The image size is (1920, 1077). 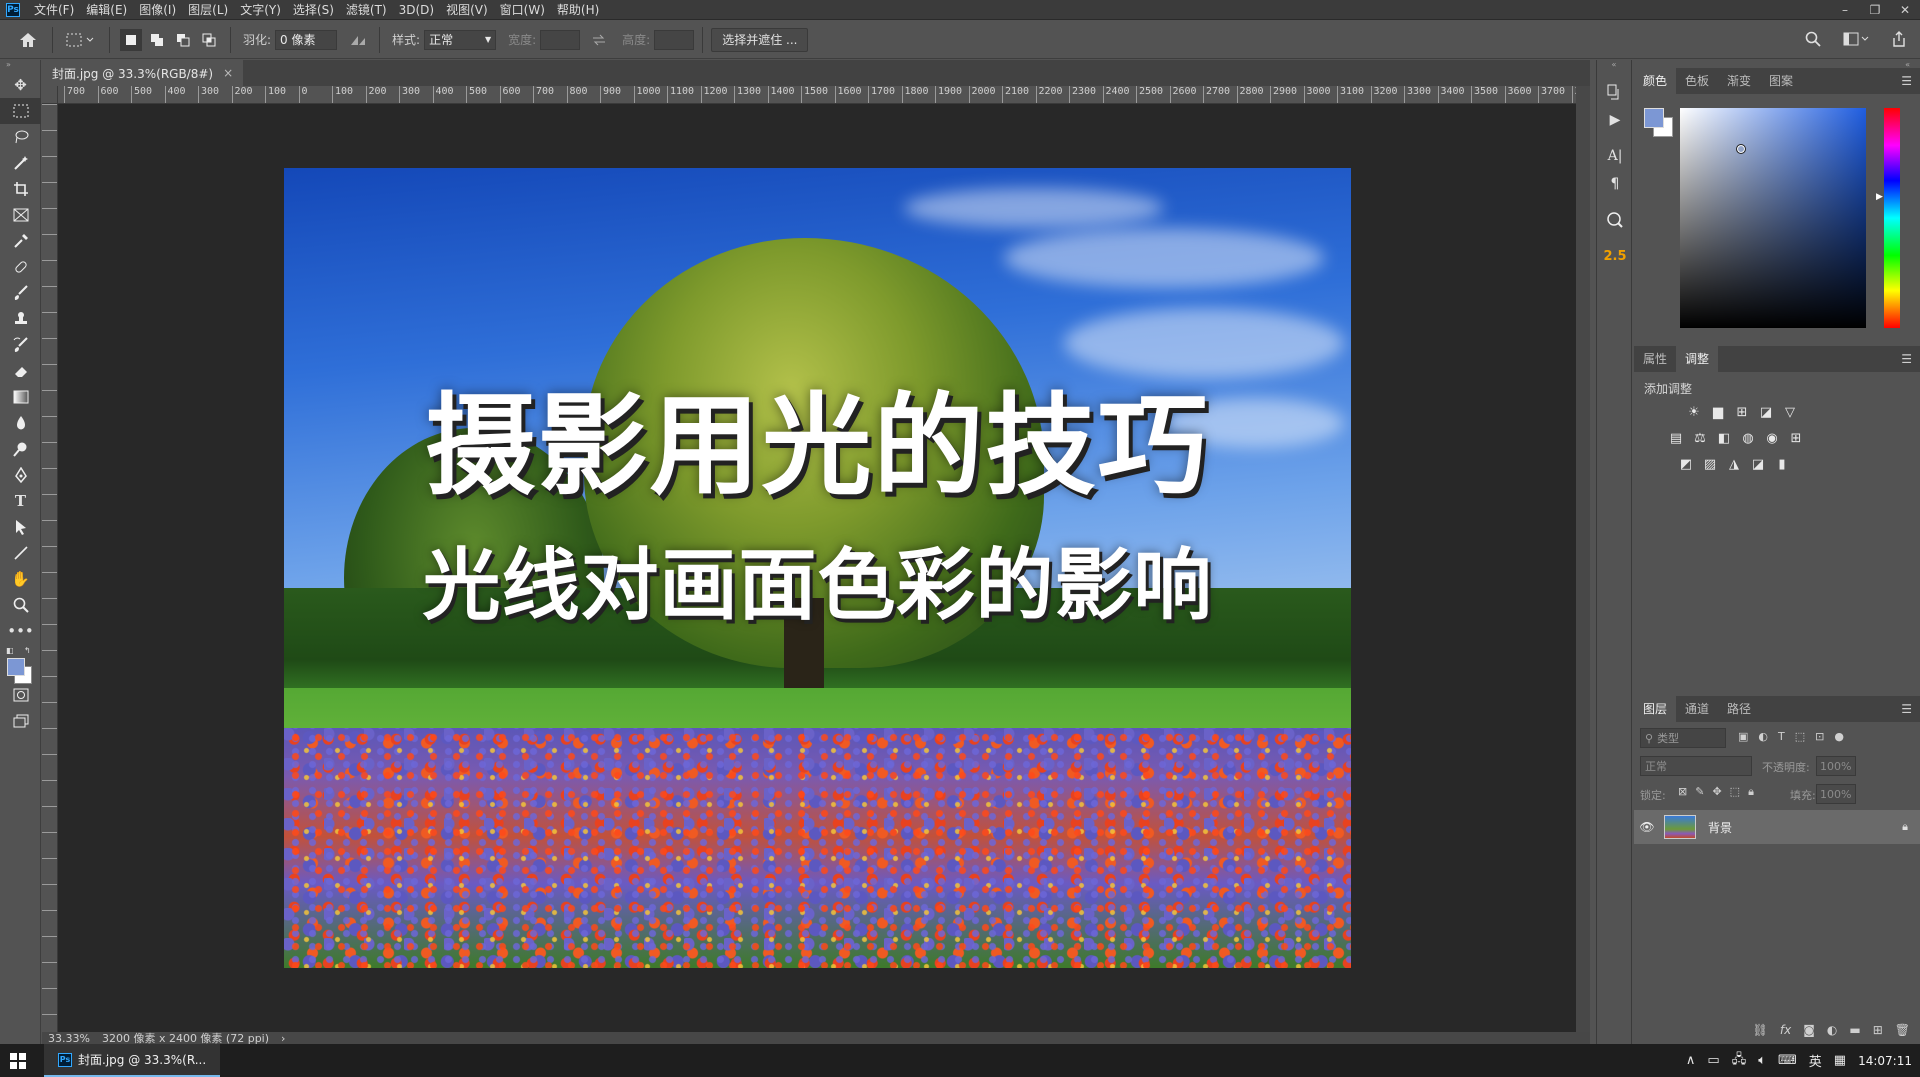 What do you see at coordinates (1836, 766) in the screenshot?
I see `opacity-input: 100%` at bounding box center [1836, 766].